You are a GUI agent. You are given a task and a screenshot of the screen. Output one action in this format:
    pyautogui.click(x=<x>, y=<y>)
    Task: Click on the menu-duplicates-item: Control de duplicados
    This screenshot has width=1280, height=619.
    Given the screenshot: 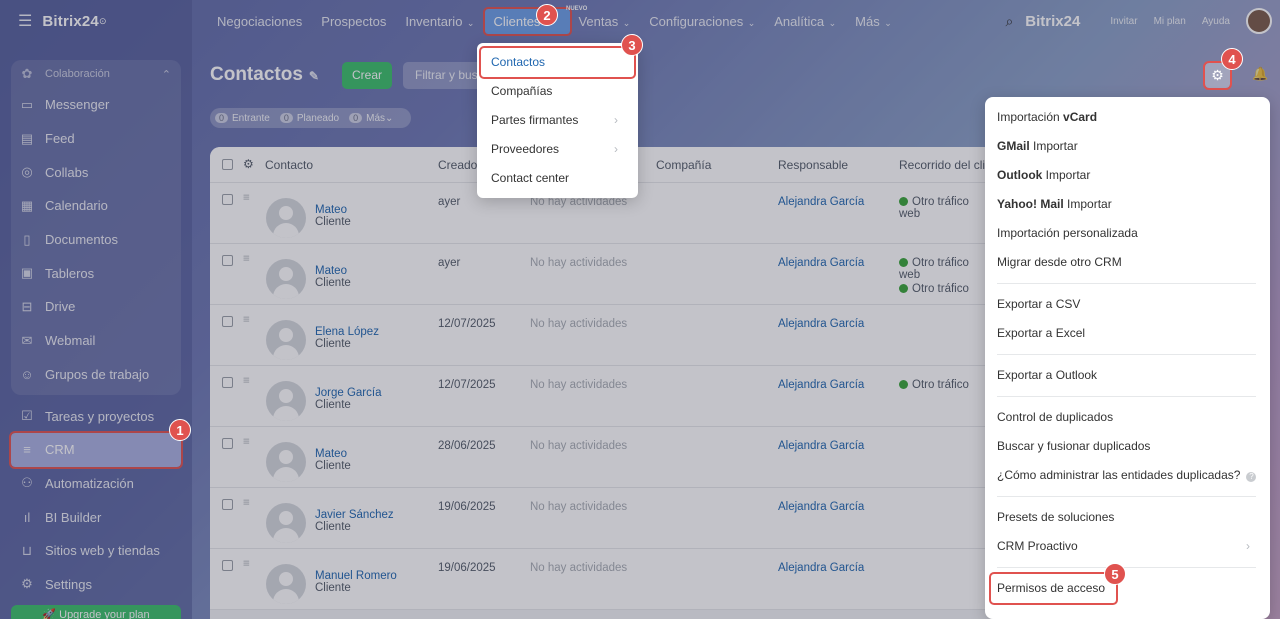 What is the action you would take?
    pyautogui.click(x=1127, y=417)
    